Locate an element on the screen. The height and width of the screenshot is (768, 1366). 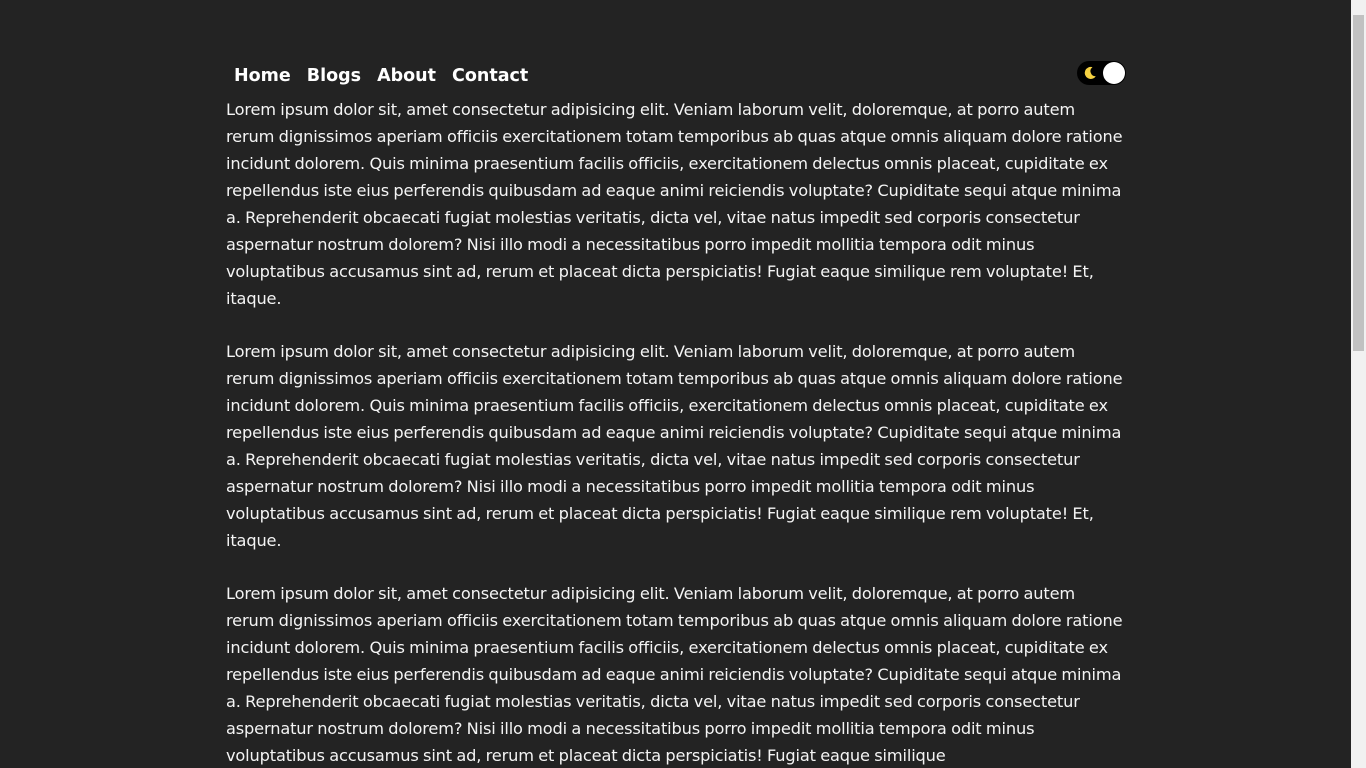
moon-icon is located at coordinates (1090, 73).